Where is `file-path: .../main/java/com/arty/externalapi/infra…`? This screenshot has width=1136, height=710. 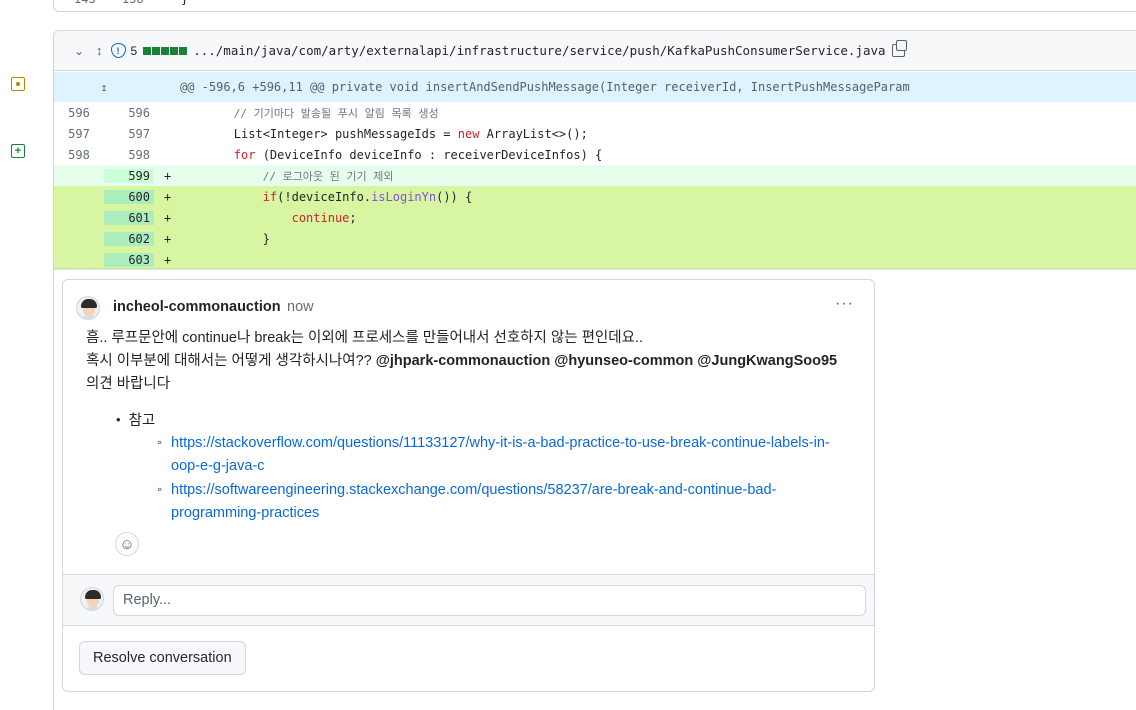 file-path: .../main/java/com/arty/externalapi/infra… is located at coordinates (539, 50).